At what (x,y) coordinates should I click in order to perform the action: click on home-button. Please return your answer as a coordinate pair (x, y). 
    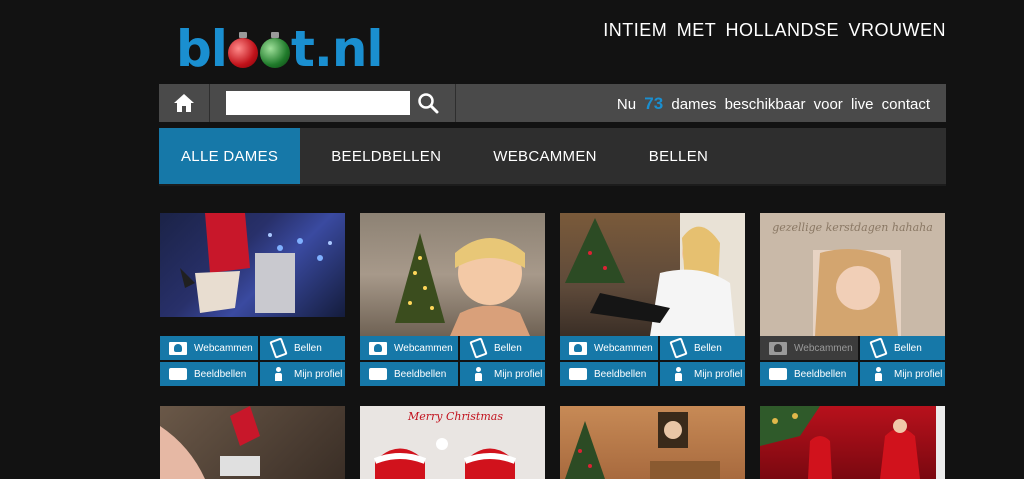
    Looking at the image, I should click on (184, 103).